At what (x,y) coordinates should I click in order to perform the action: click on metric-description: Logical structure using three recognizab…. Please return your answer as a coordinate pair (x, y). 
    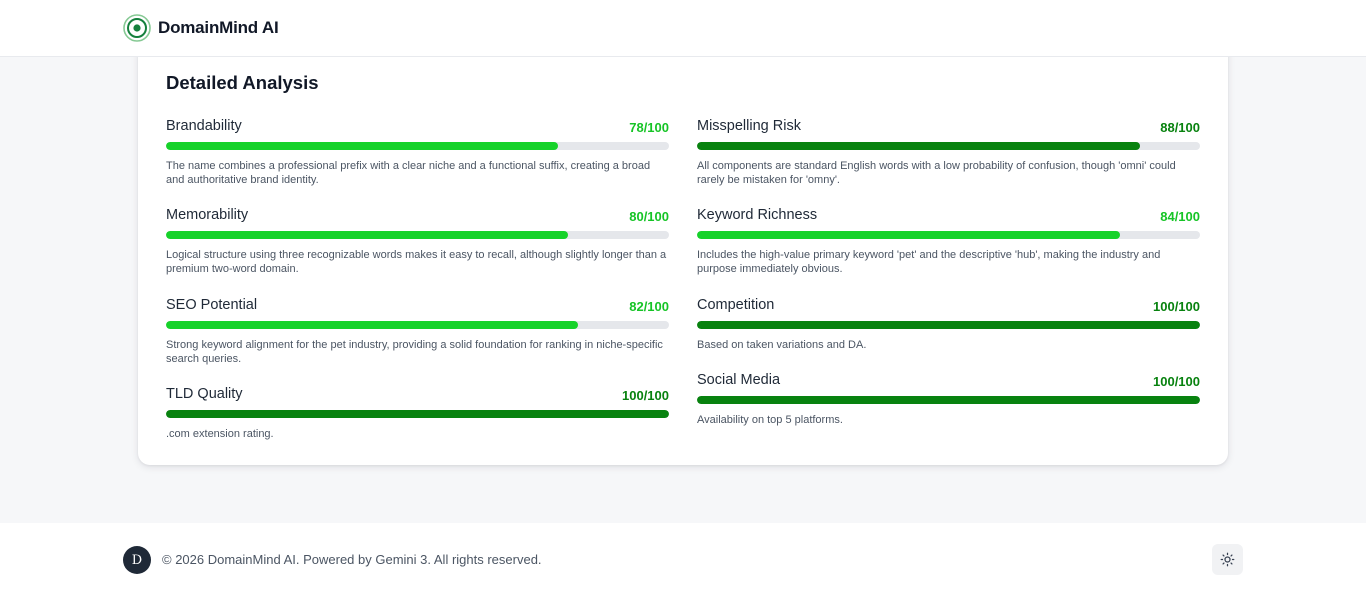
    Looking at the image, I should click on (416, 262).